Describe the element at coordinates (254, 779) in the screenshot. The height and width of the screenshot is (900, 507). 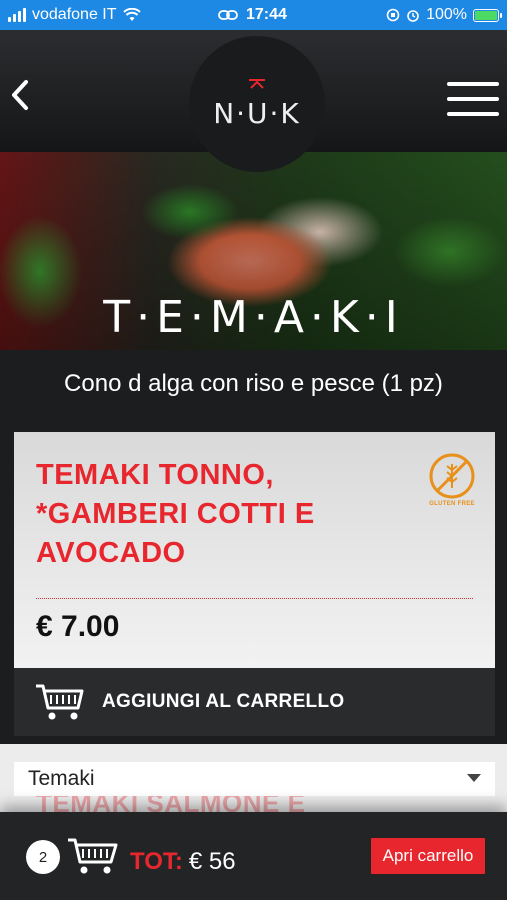
I see `category-select: Temaki` at that location.